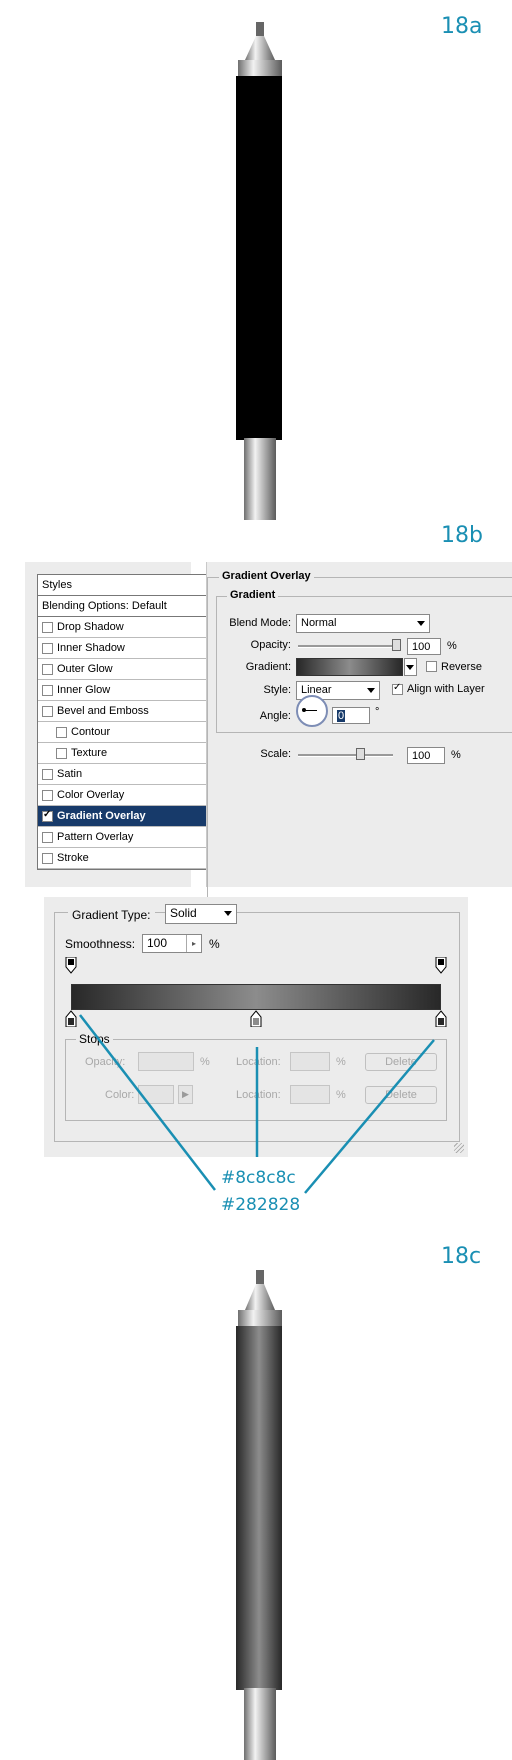  What do you see at coordinates (259, 1515) in the screenshot?
I see `pen-illustration-gradient` at bounding box center [259, 1515].